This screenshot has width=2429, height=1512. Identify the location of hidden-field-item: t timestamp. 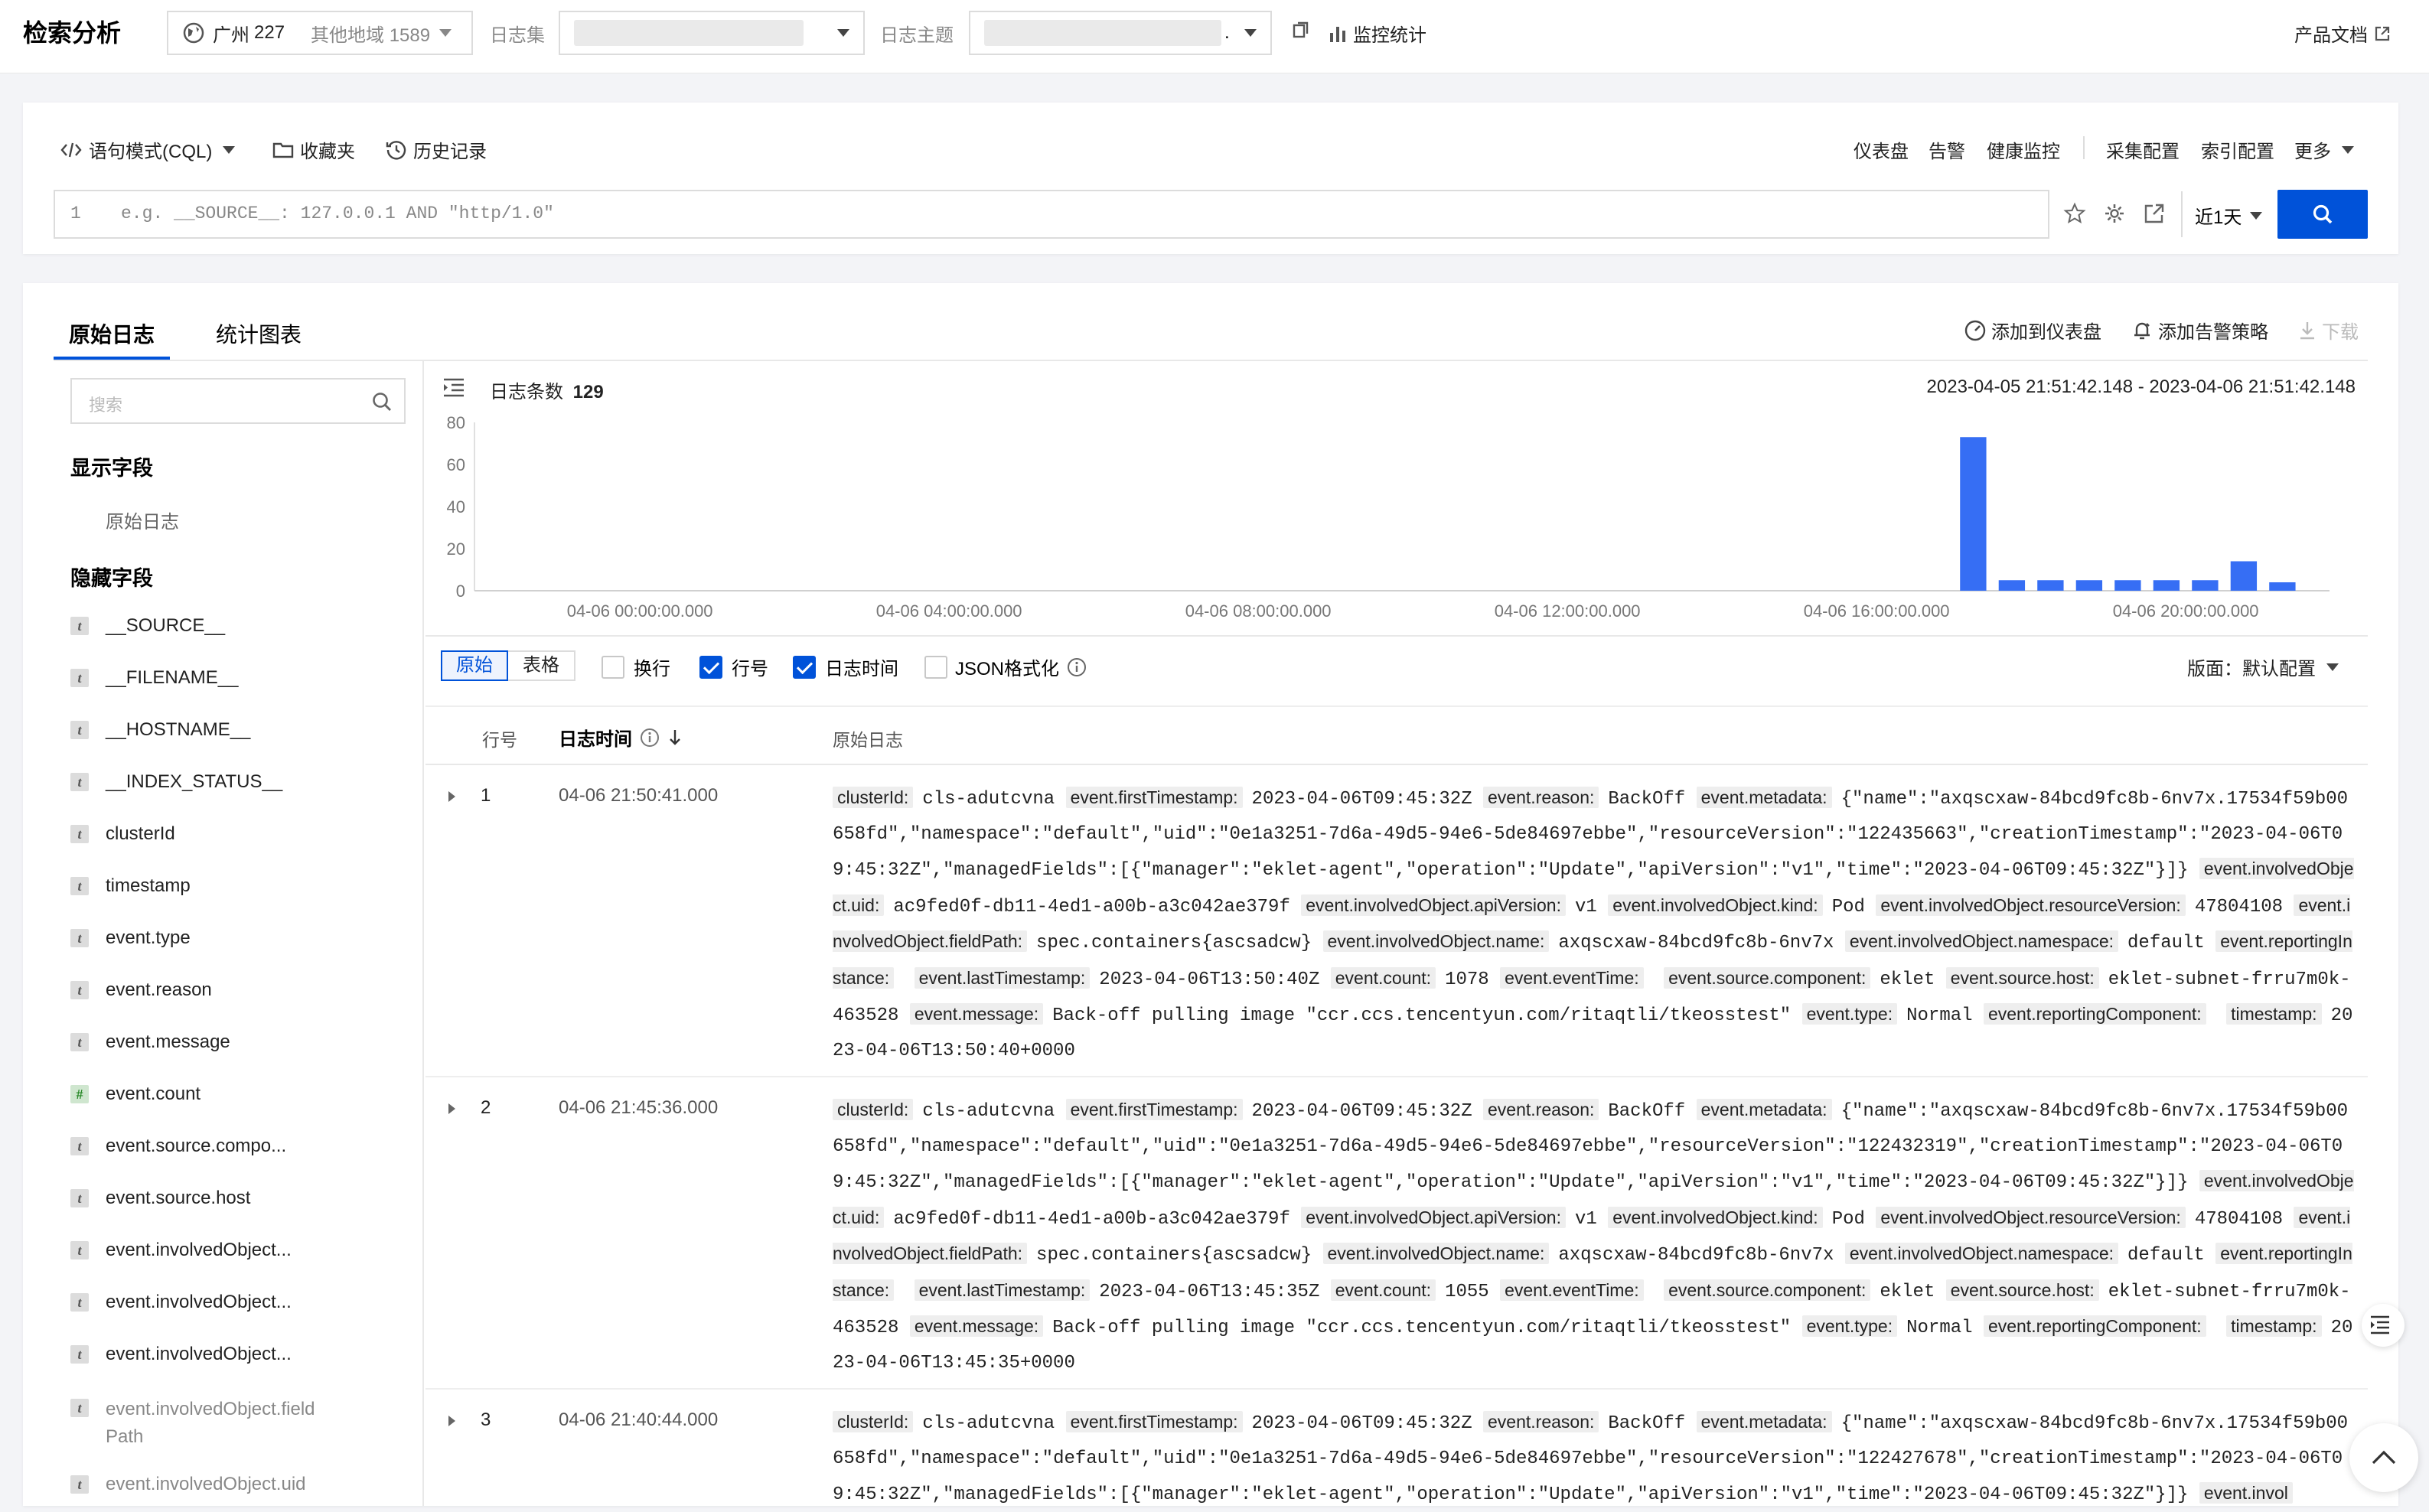
(130, 886).